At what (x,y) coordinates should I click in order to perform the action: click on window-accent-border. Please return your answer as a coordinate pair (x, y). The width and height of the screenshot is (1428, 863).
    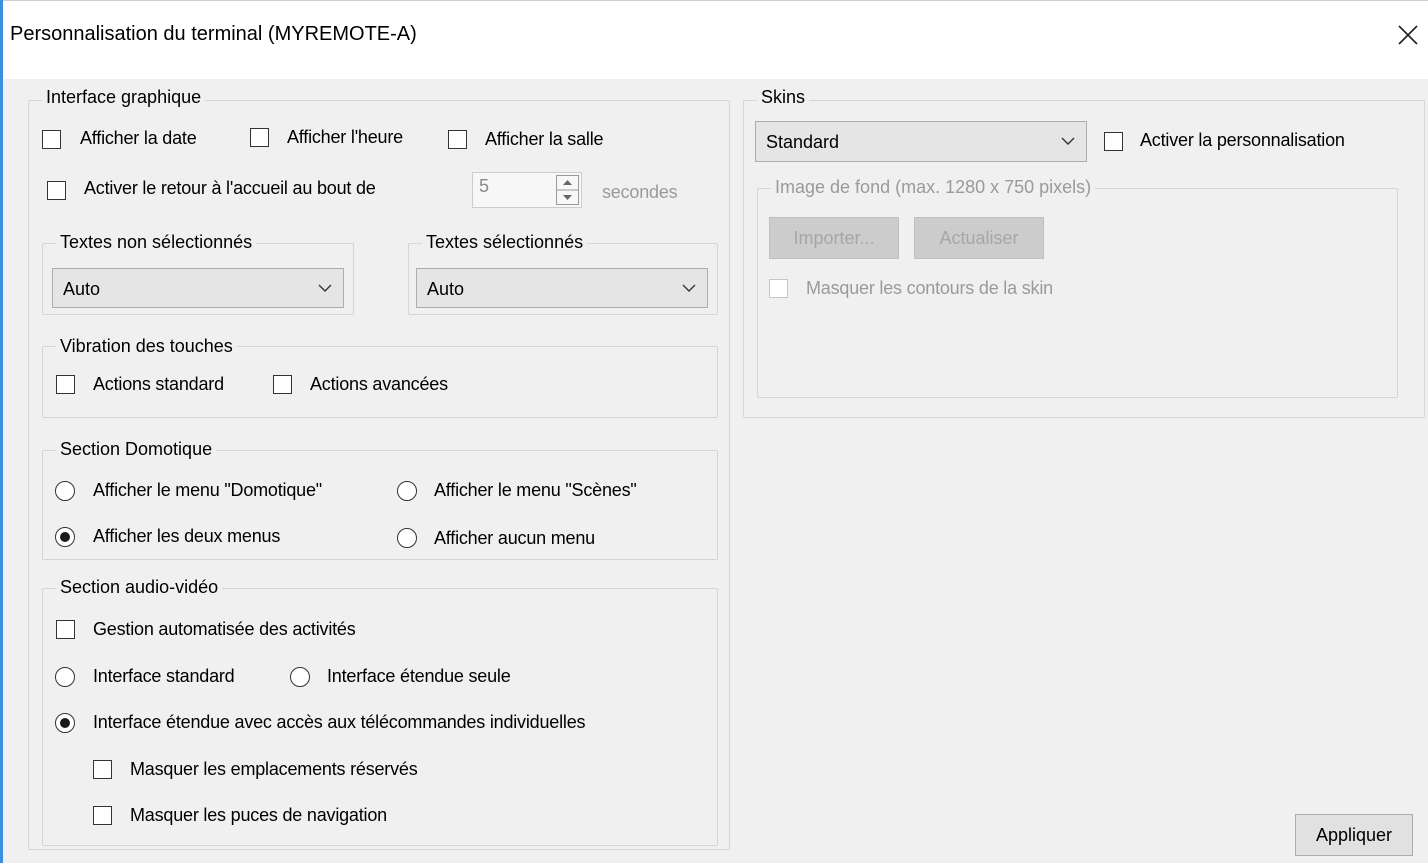
    Looking at the image, I should click on (1, 431).